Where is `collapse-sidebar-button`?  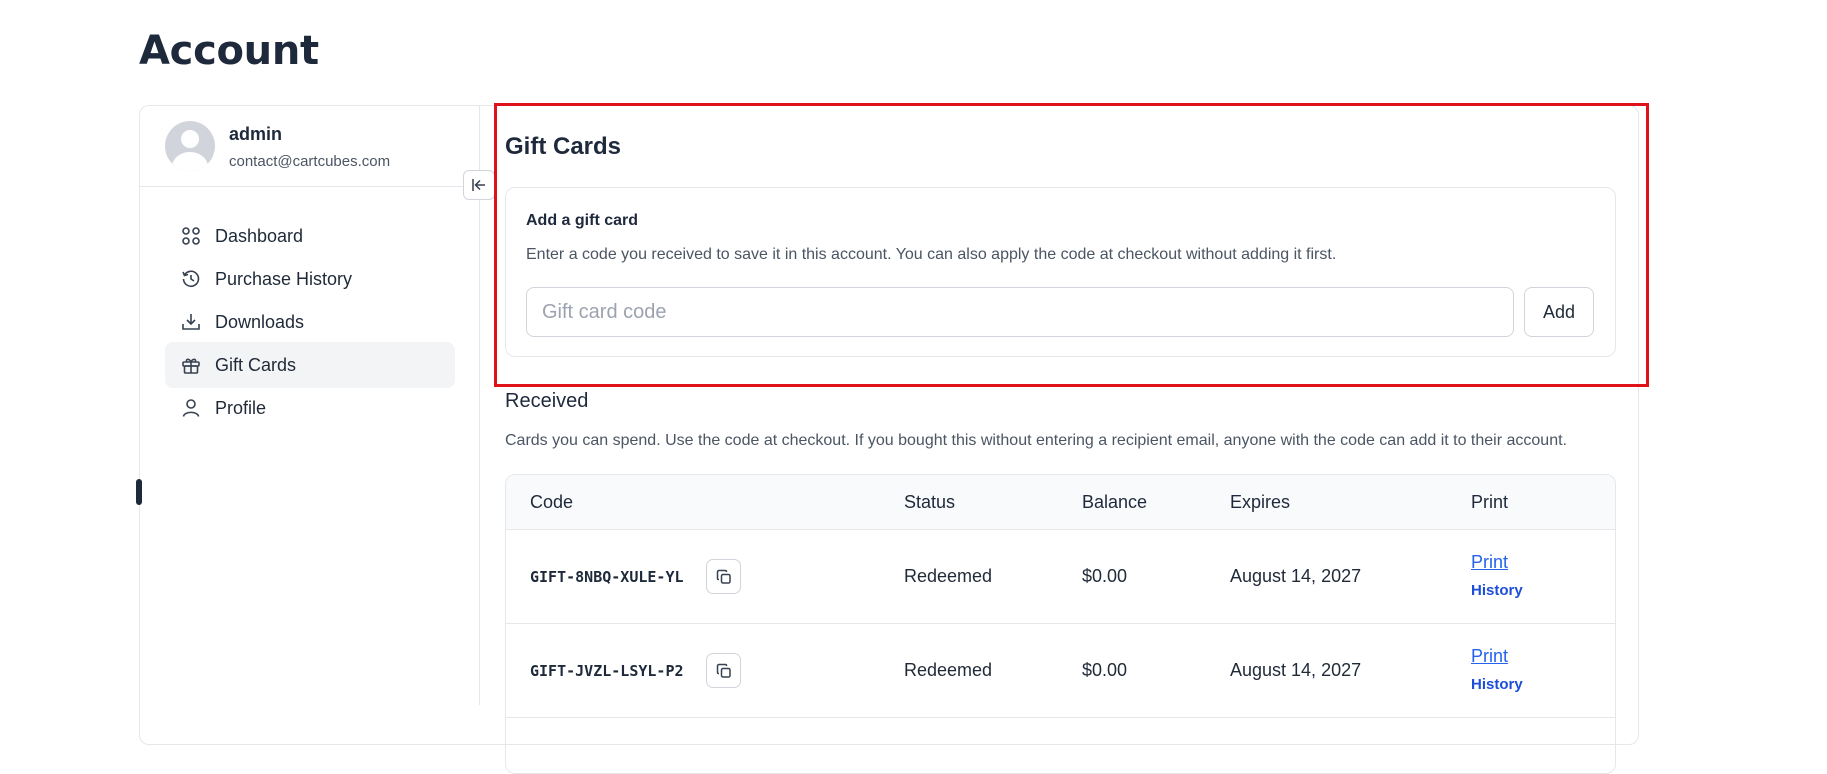 collapse-sidebar-button is located at coordinates (479, 185).